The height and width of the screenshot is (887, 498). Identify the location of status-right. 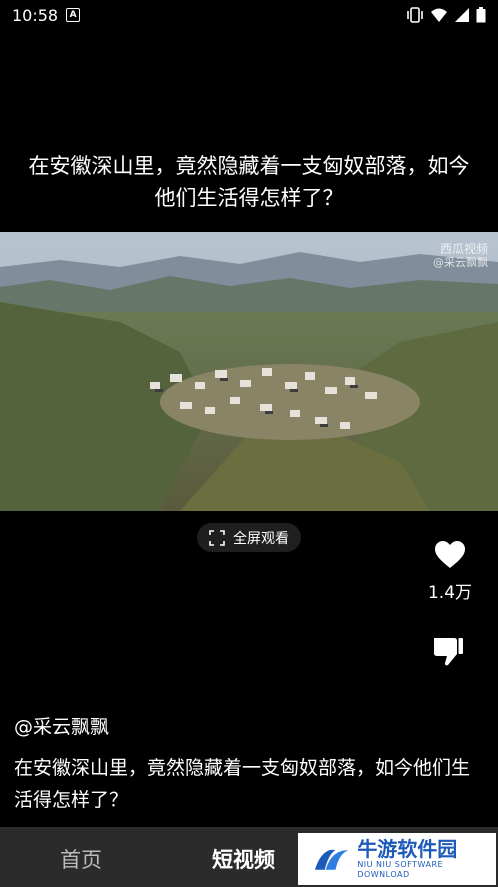
(446, 15).